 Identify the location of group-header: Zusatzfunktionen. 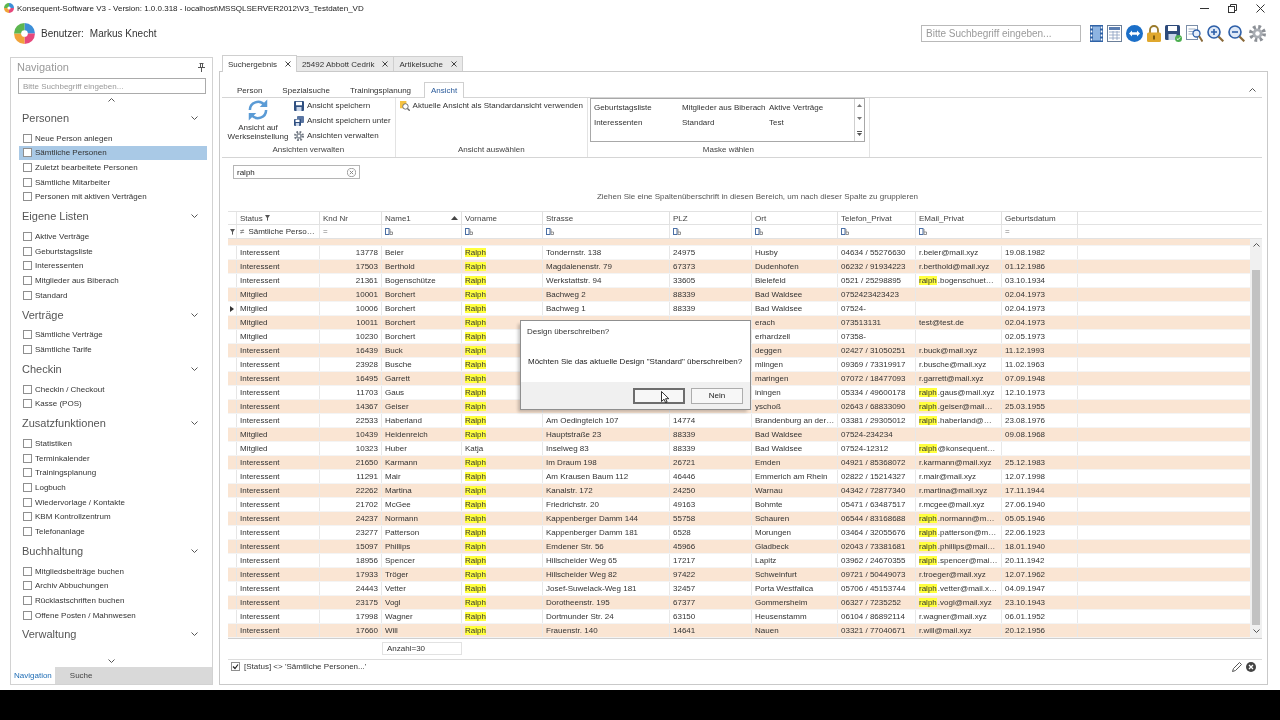
(113, 424).